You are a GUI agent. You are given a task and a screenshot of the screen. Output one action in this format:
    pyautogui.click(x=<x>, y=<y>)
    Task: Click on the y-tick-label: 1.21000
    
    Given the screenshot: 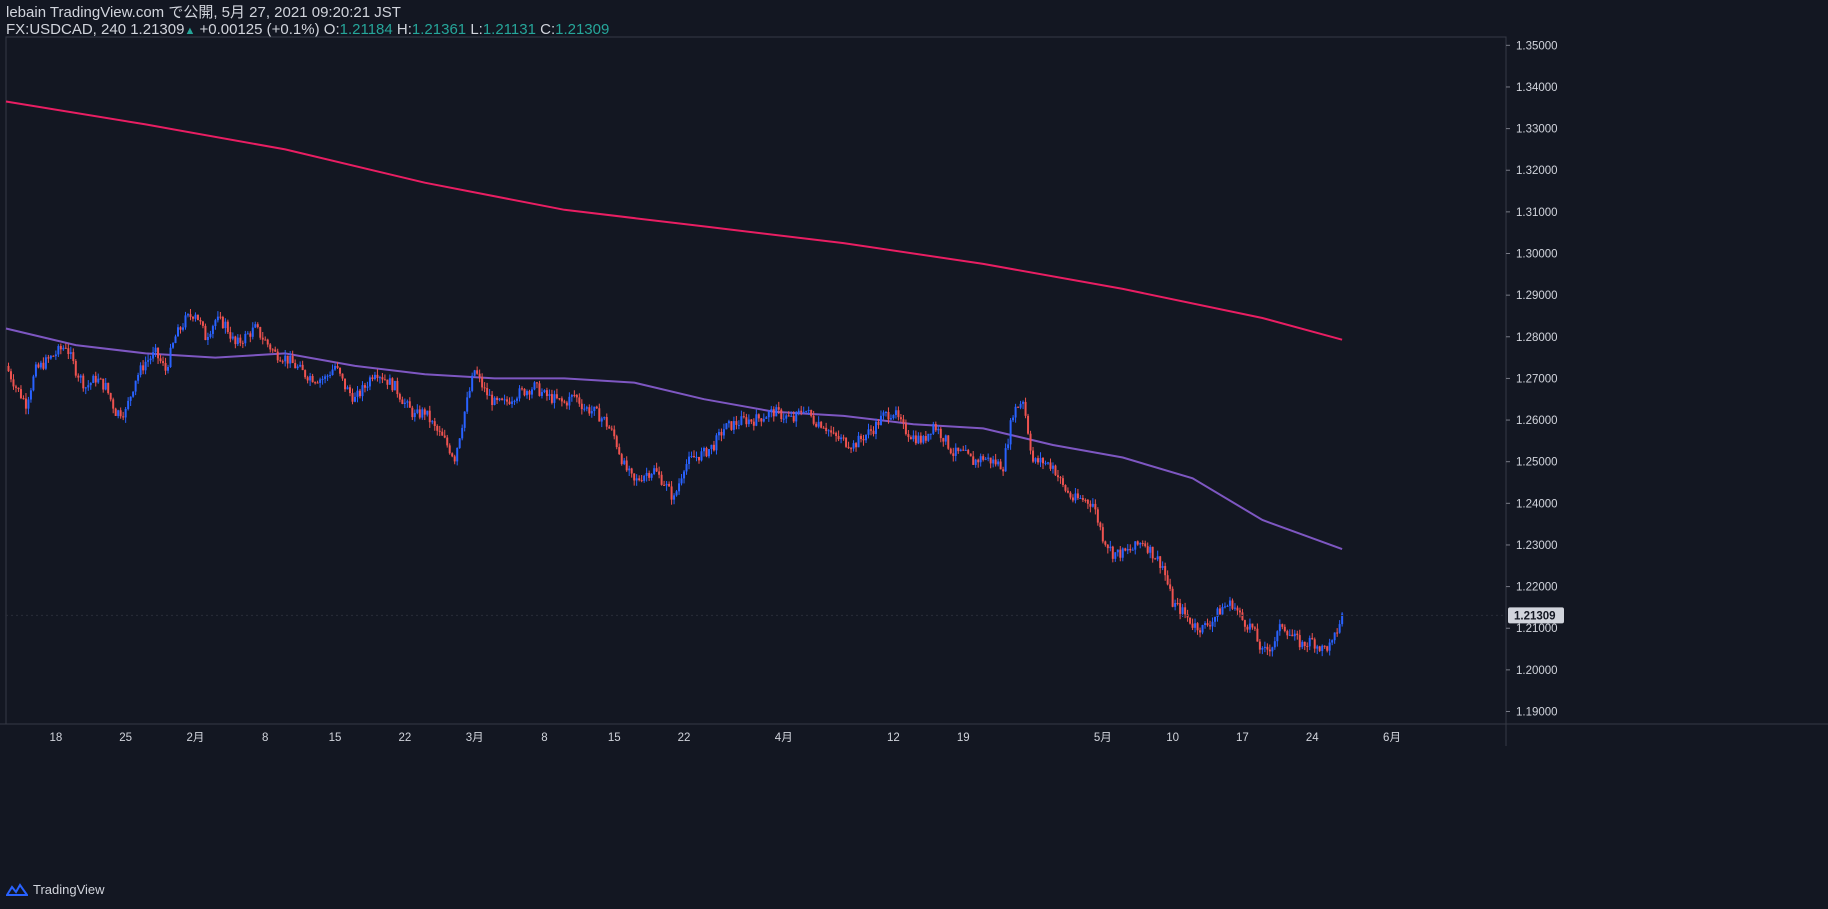 What is the action you would take?
    pyautogui.click(x=1537, y=629)
    